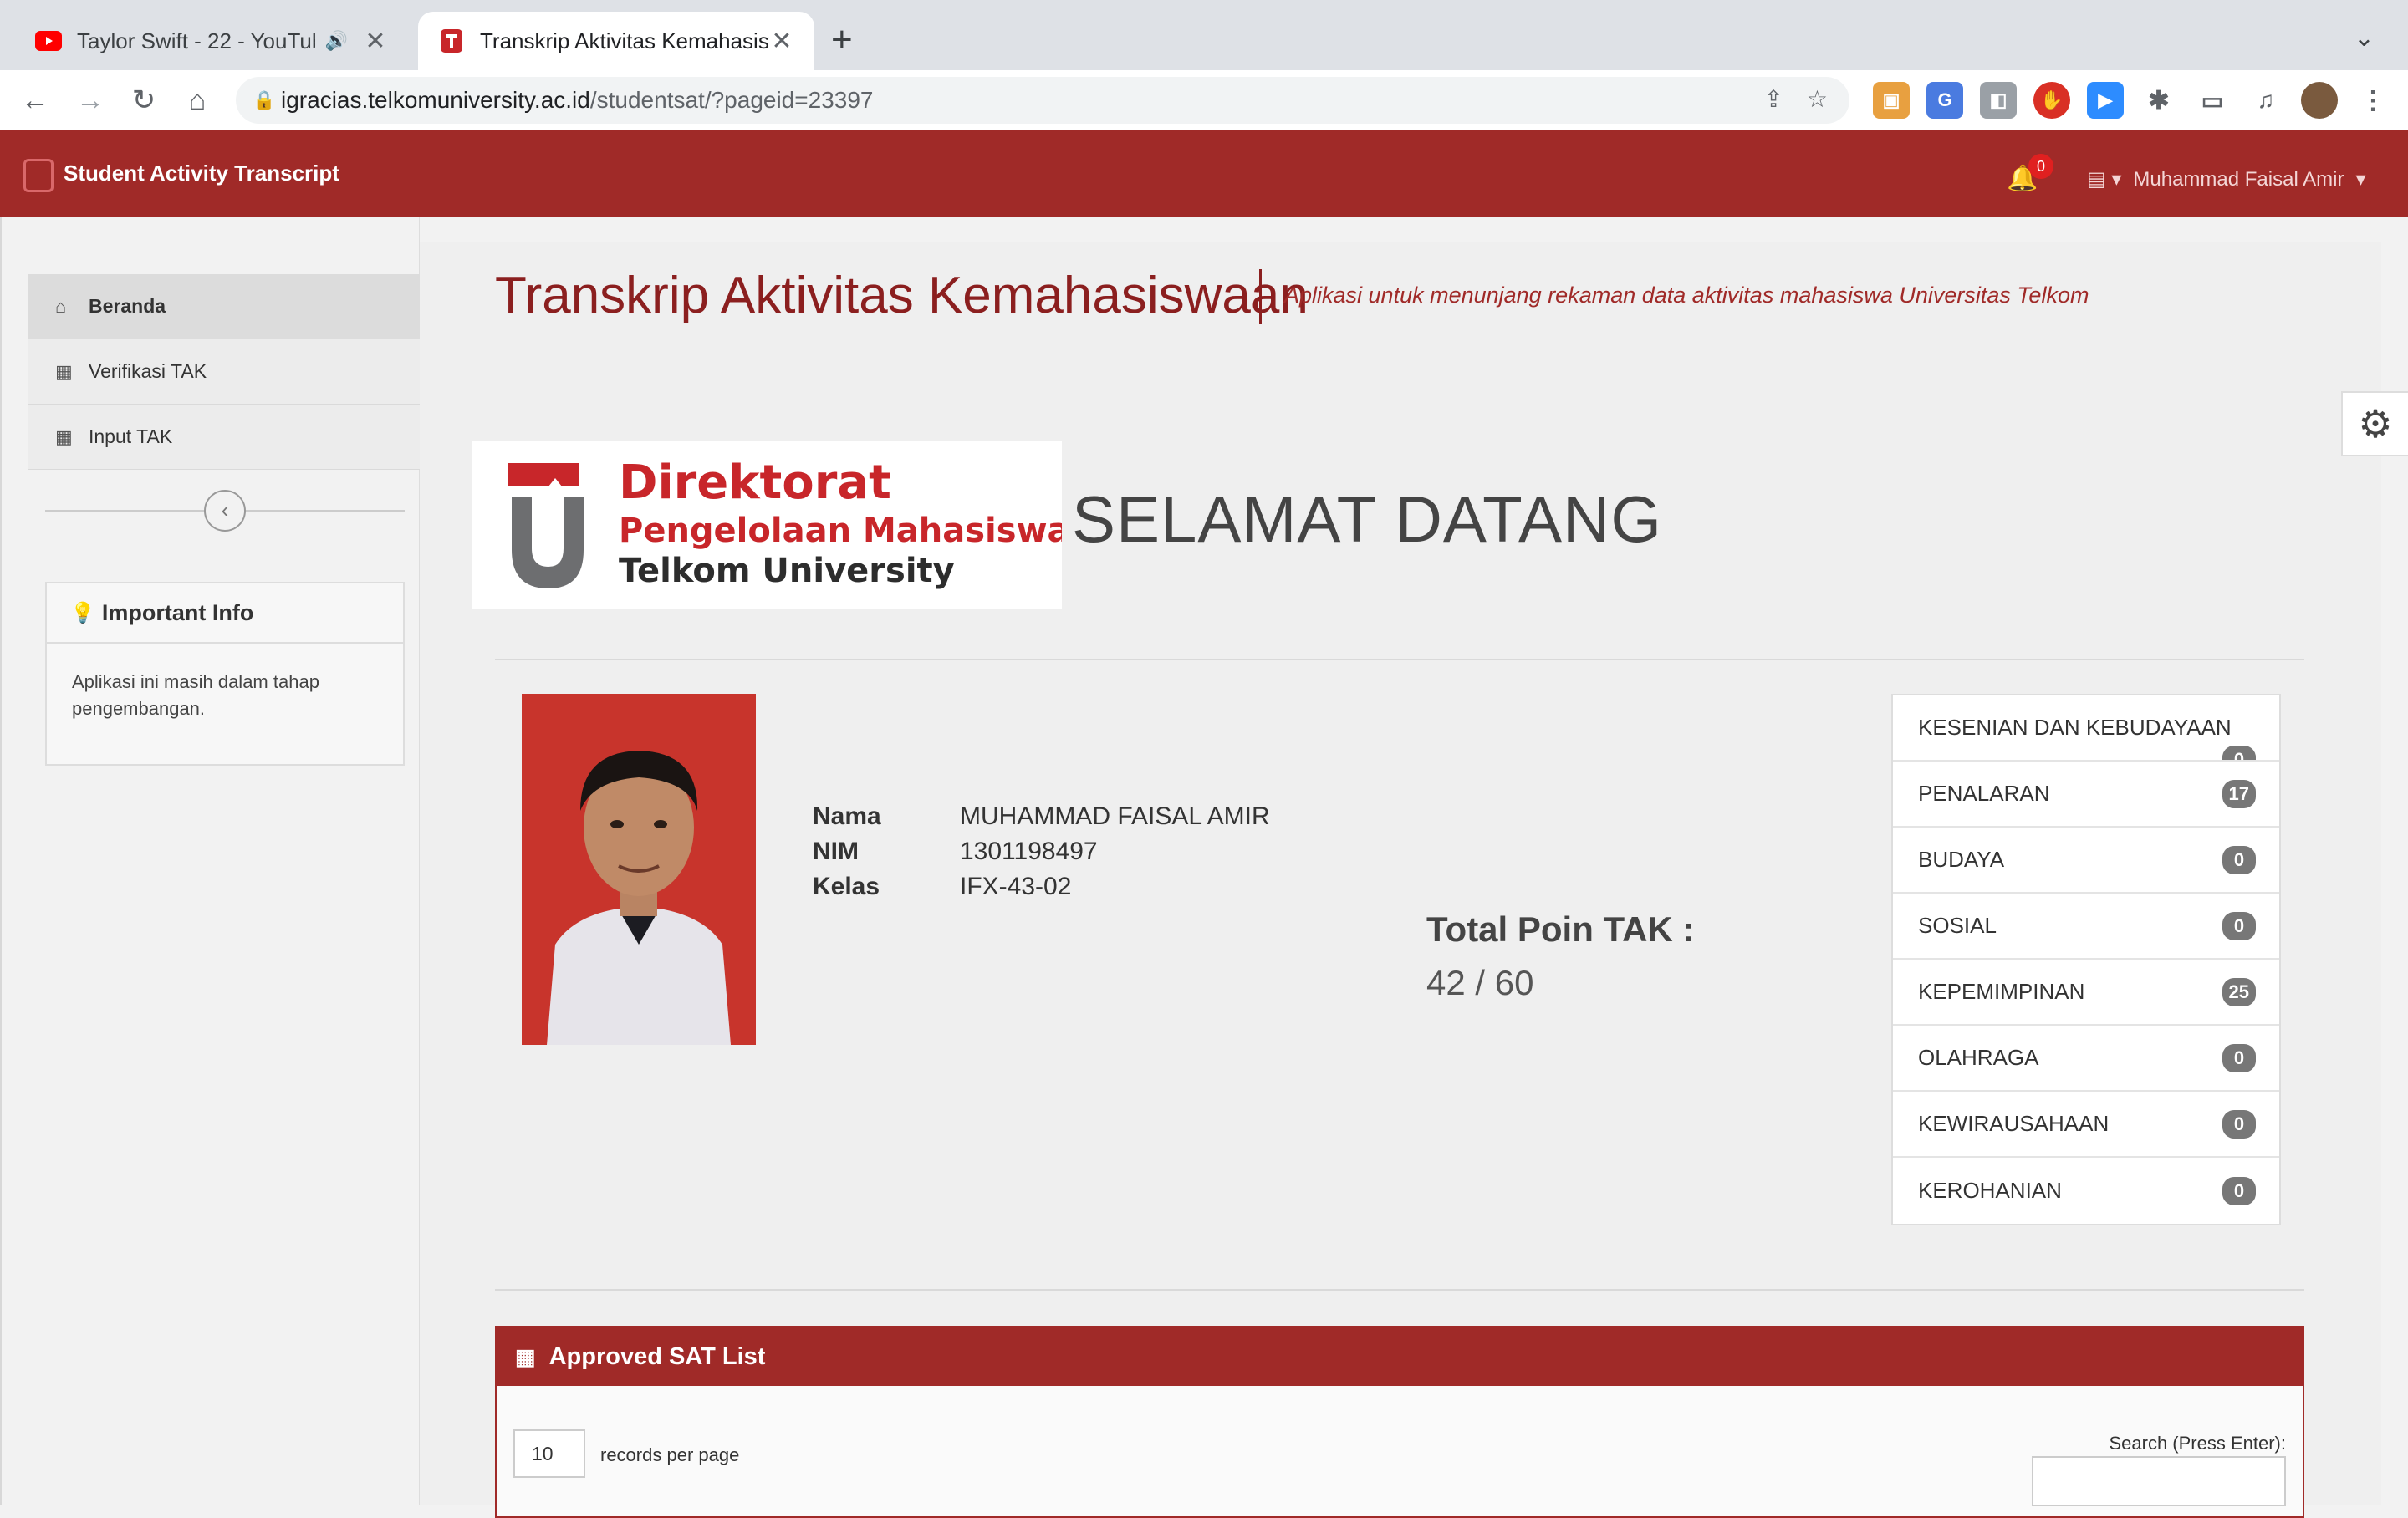 Image resolution: width=2408 pixels, height=1518 pixels. Describe the element at coordinates (1817, 99) in the screenshot. I see `bookmark-star-icon: ☆` at that location.